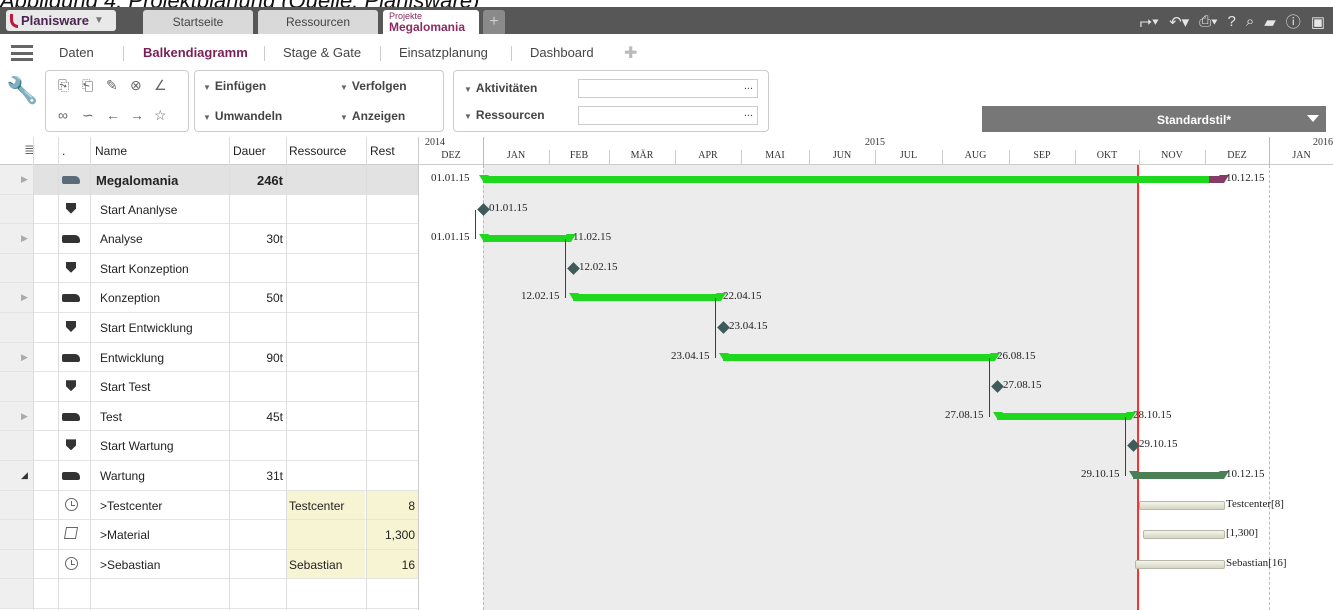 The image size is (1333, 610). What do you see at coordinates (24, 475) in the screenshot?
I see `collapse-arrow-icon: ◢` at bounding box center [24, 475].